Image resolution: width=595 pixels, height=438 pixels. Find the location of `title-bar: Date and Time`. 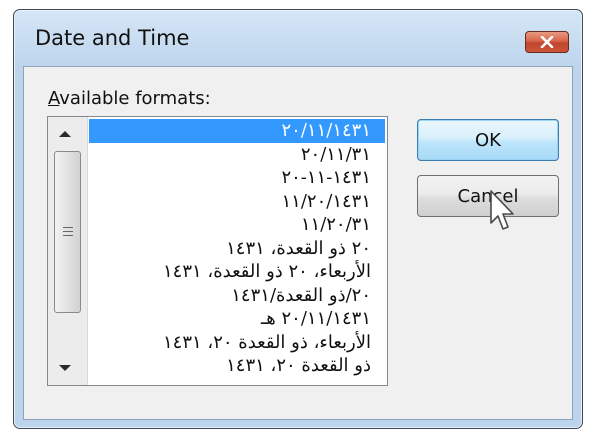

title-bar: Date and Time is located at coordinates (298, 38).